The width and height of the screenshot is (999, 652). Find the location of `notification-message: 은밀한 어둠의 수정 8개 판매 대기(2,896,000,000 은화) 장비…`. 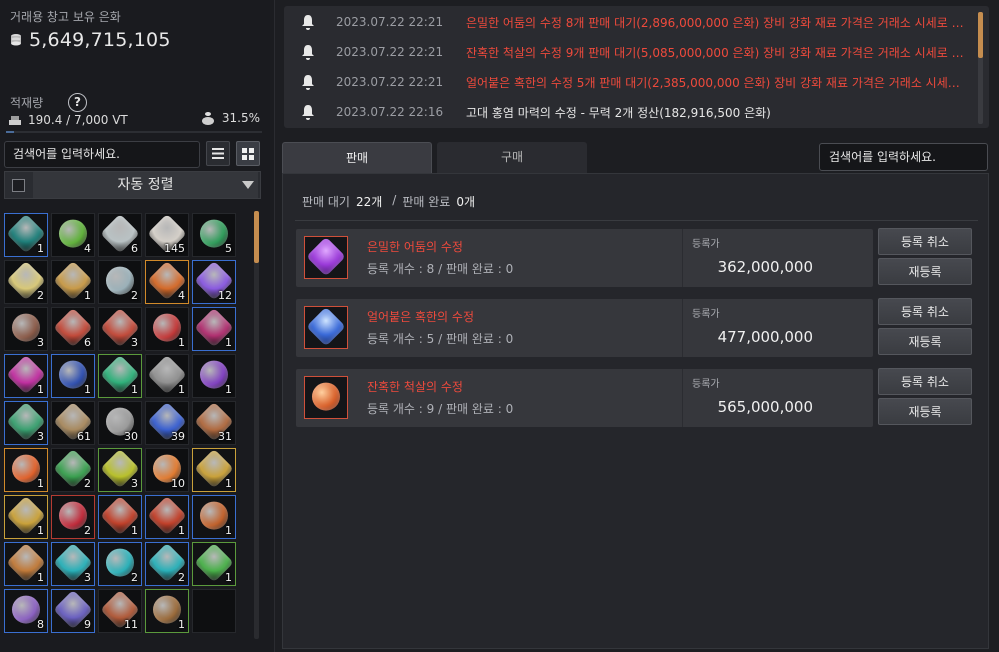

notification-message: 은밀한 어둠의 수정 8개 판매 대기(2,896,000,000 은화) 장비… is located at coordinates (716, 22).